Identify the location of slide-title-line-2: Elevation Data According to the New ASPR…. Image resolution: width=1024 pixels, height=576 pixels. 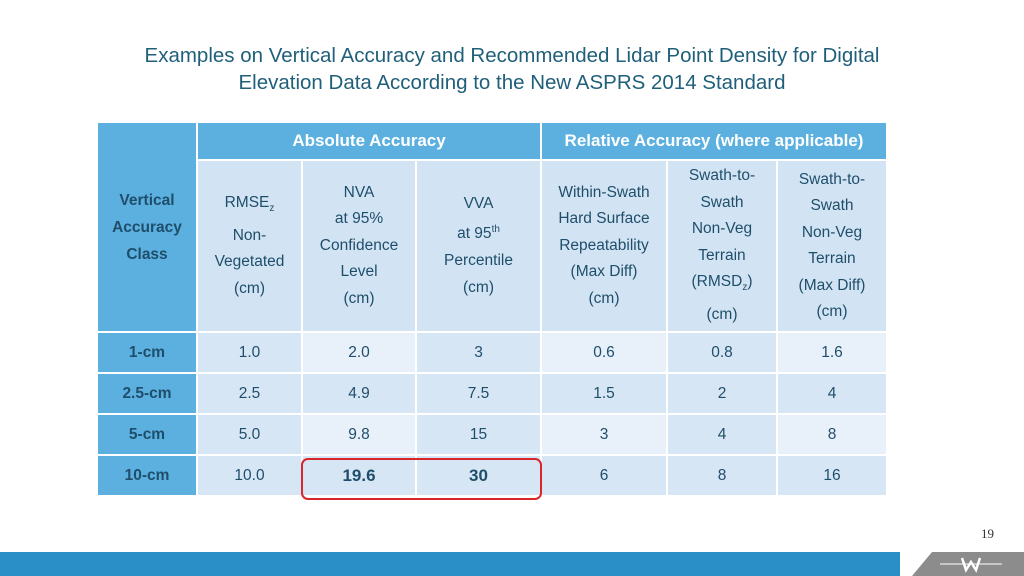
(512, 82).